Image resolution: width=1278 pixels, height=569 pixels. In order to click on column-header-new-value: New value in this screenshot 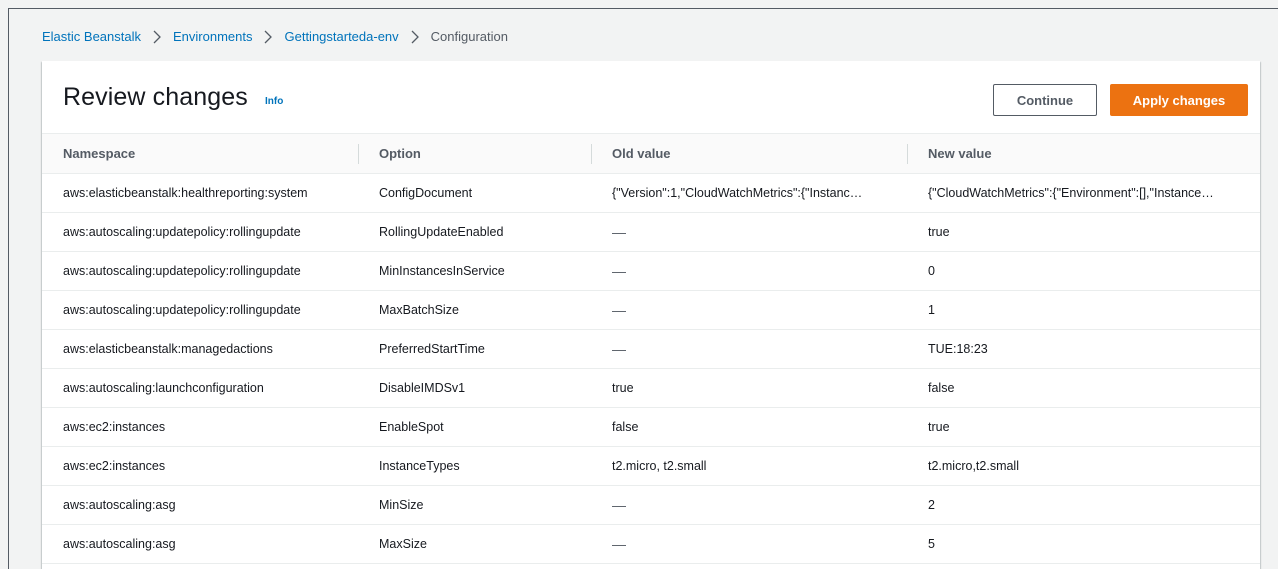, I will do `click(1083, 153)`.